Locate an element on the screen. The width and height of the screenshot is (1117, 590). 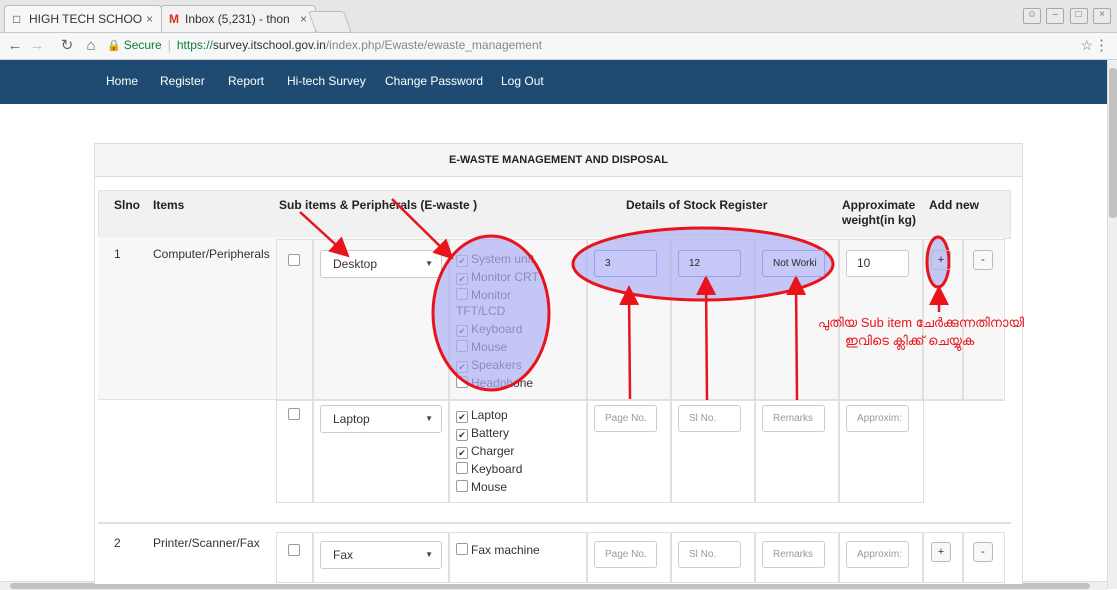
header-sub-items: Sub items & Peripherals (E-waste ) is located at coordinates (378, 205).